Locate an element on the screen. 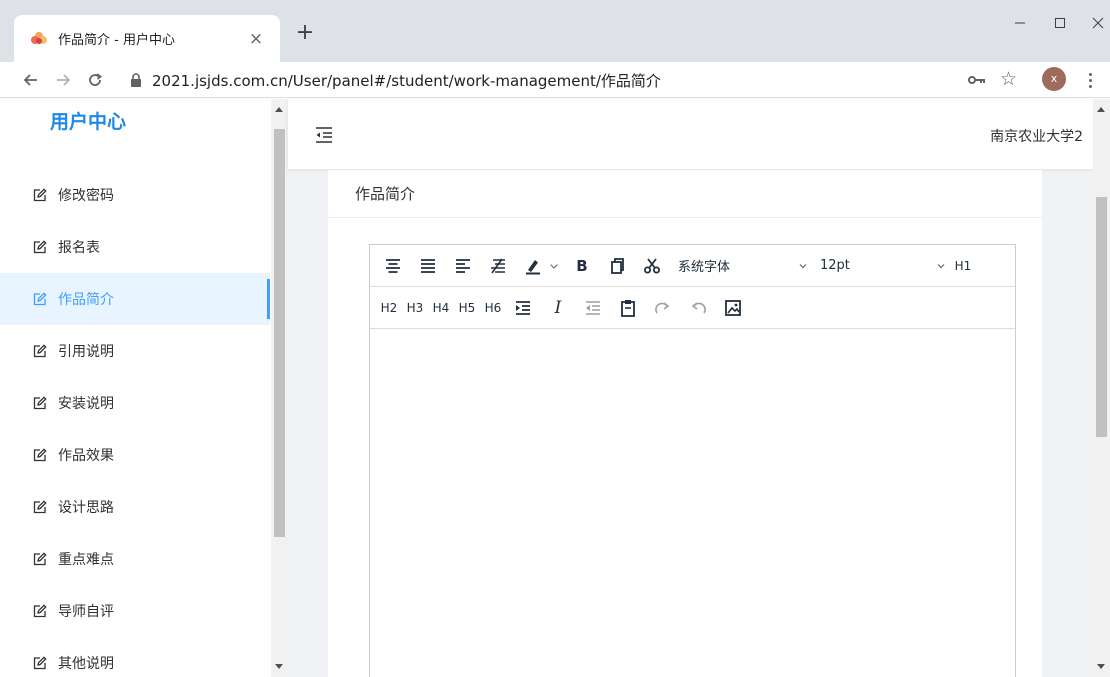 The image size is (1110, 677). sidebar-scroll-thumb is located at coordinates (279, 333).